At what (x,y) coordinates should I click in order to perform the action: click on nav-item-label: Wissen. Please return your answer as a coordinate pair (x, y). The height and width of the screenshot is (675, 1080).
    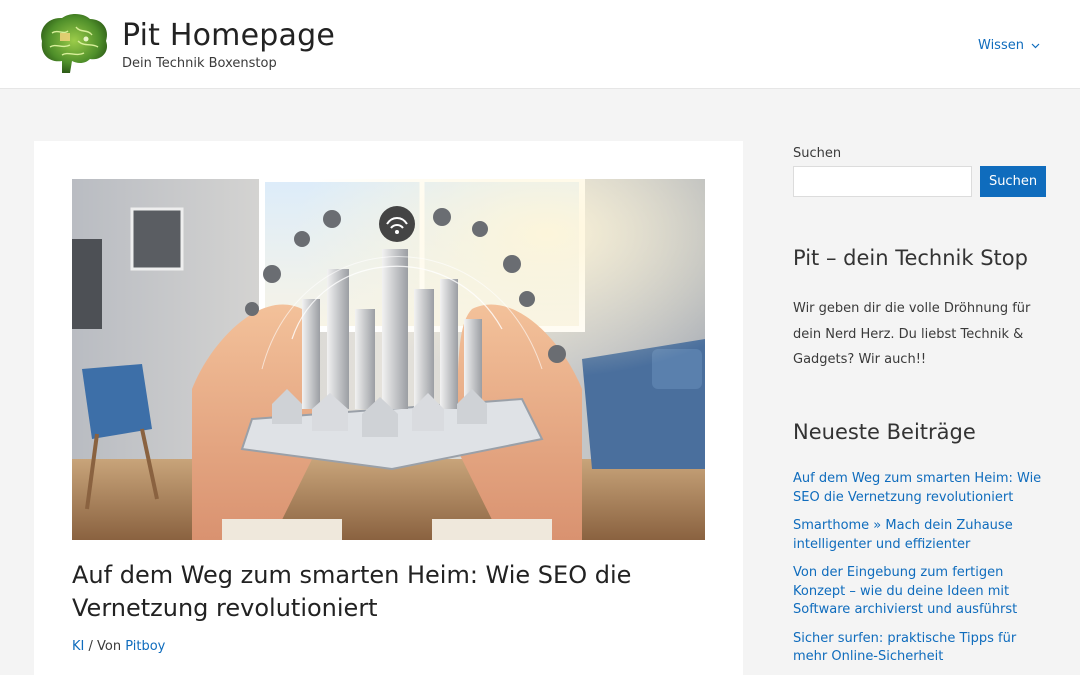
    Looking at the image, I should click on (1001, 45).